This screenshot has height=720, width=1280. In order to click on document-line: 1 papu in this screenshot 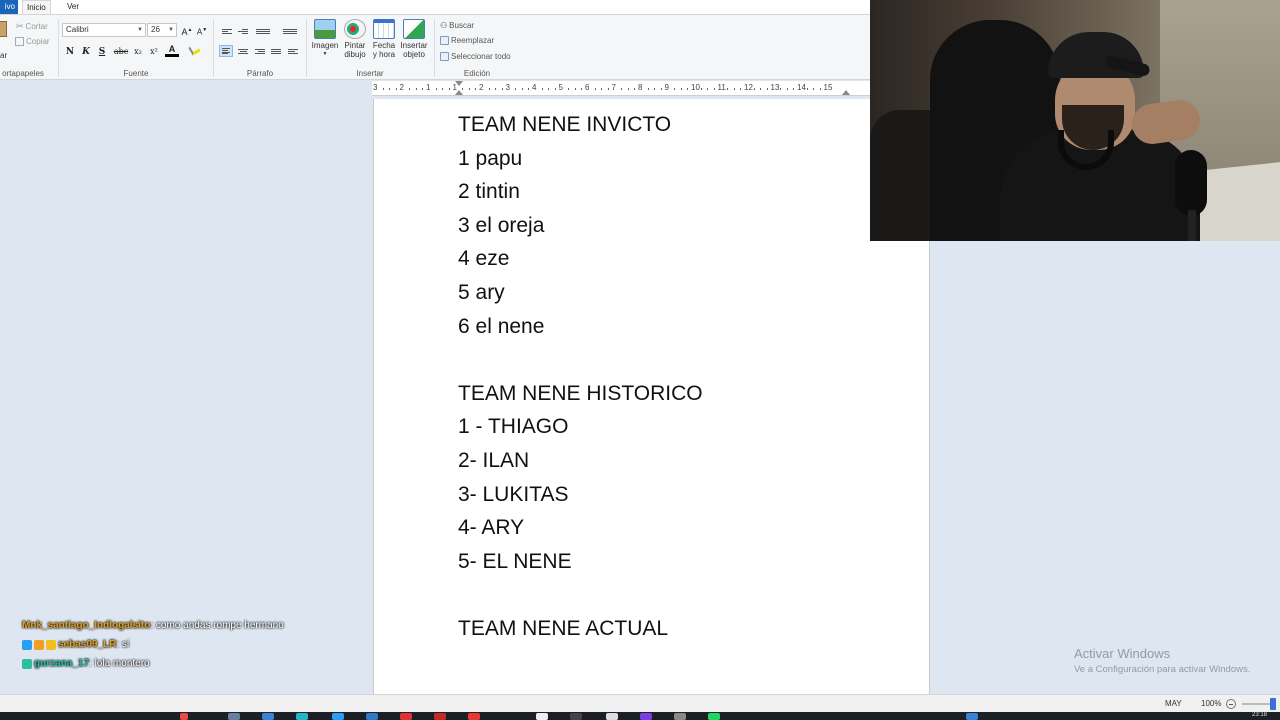, I will do `click(580, 162)`.